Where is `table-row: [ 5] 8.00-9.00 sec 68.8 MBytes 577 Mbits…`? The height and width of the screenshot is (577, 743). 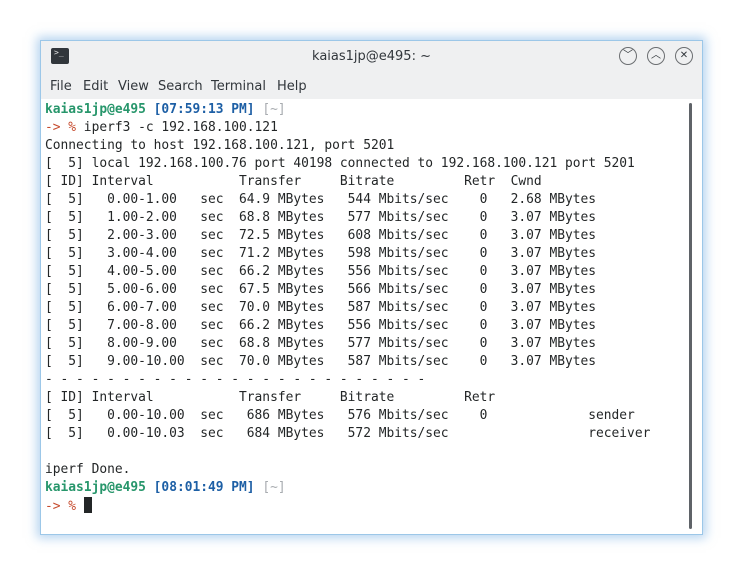 table-row: [ 5] 8.00-9.00 sec 68.8 MBytes 577 Mbits… is located at coordinates (321, 343).